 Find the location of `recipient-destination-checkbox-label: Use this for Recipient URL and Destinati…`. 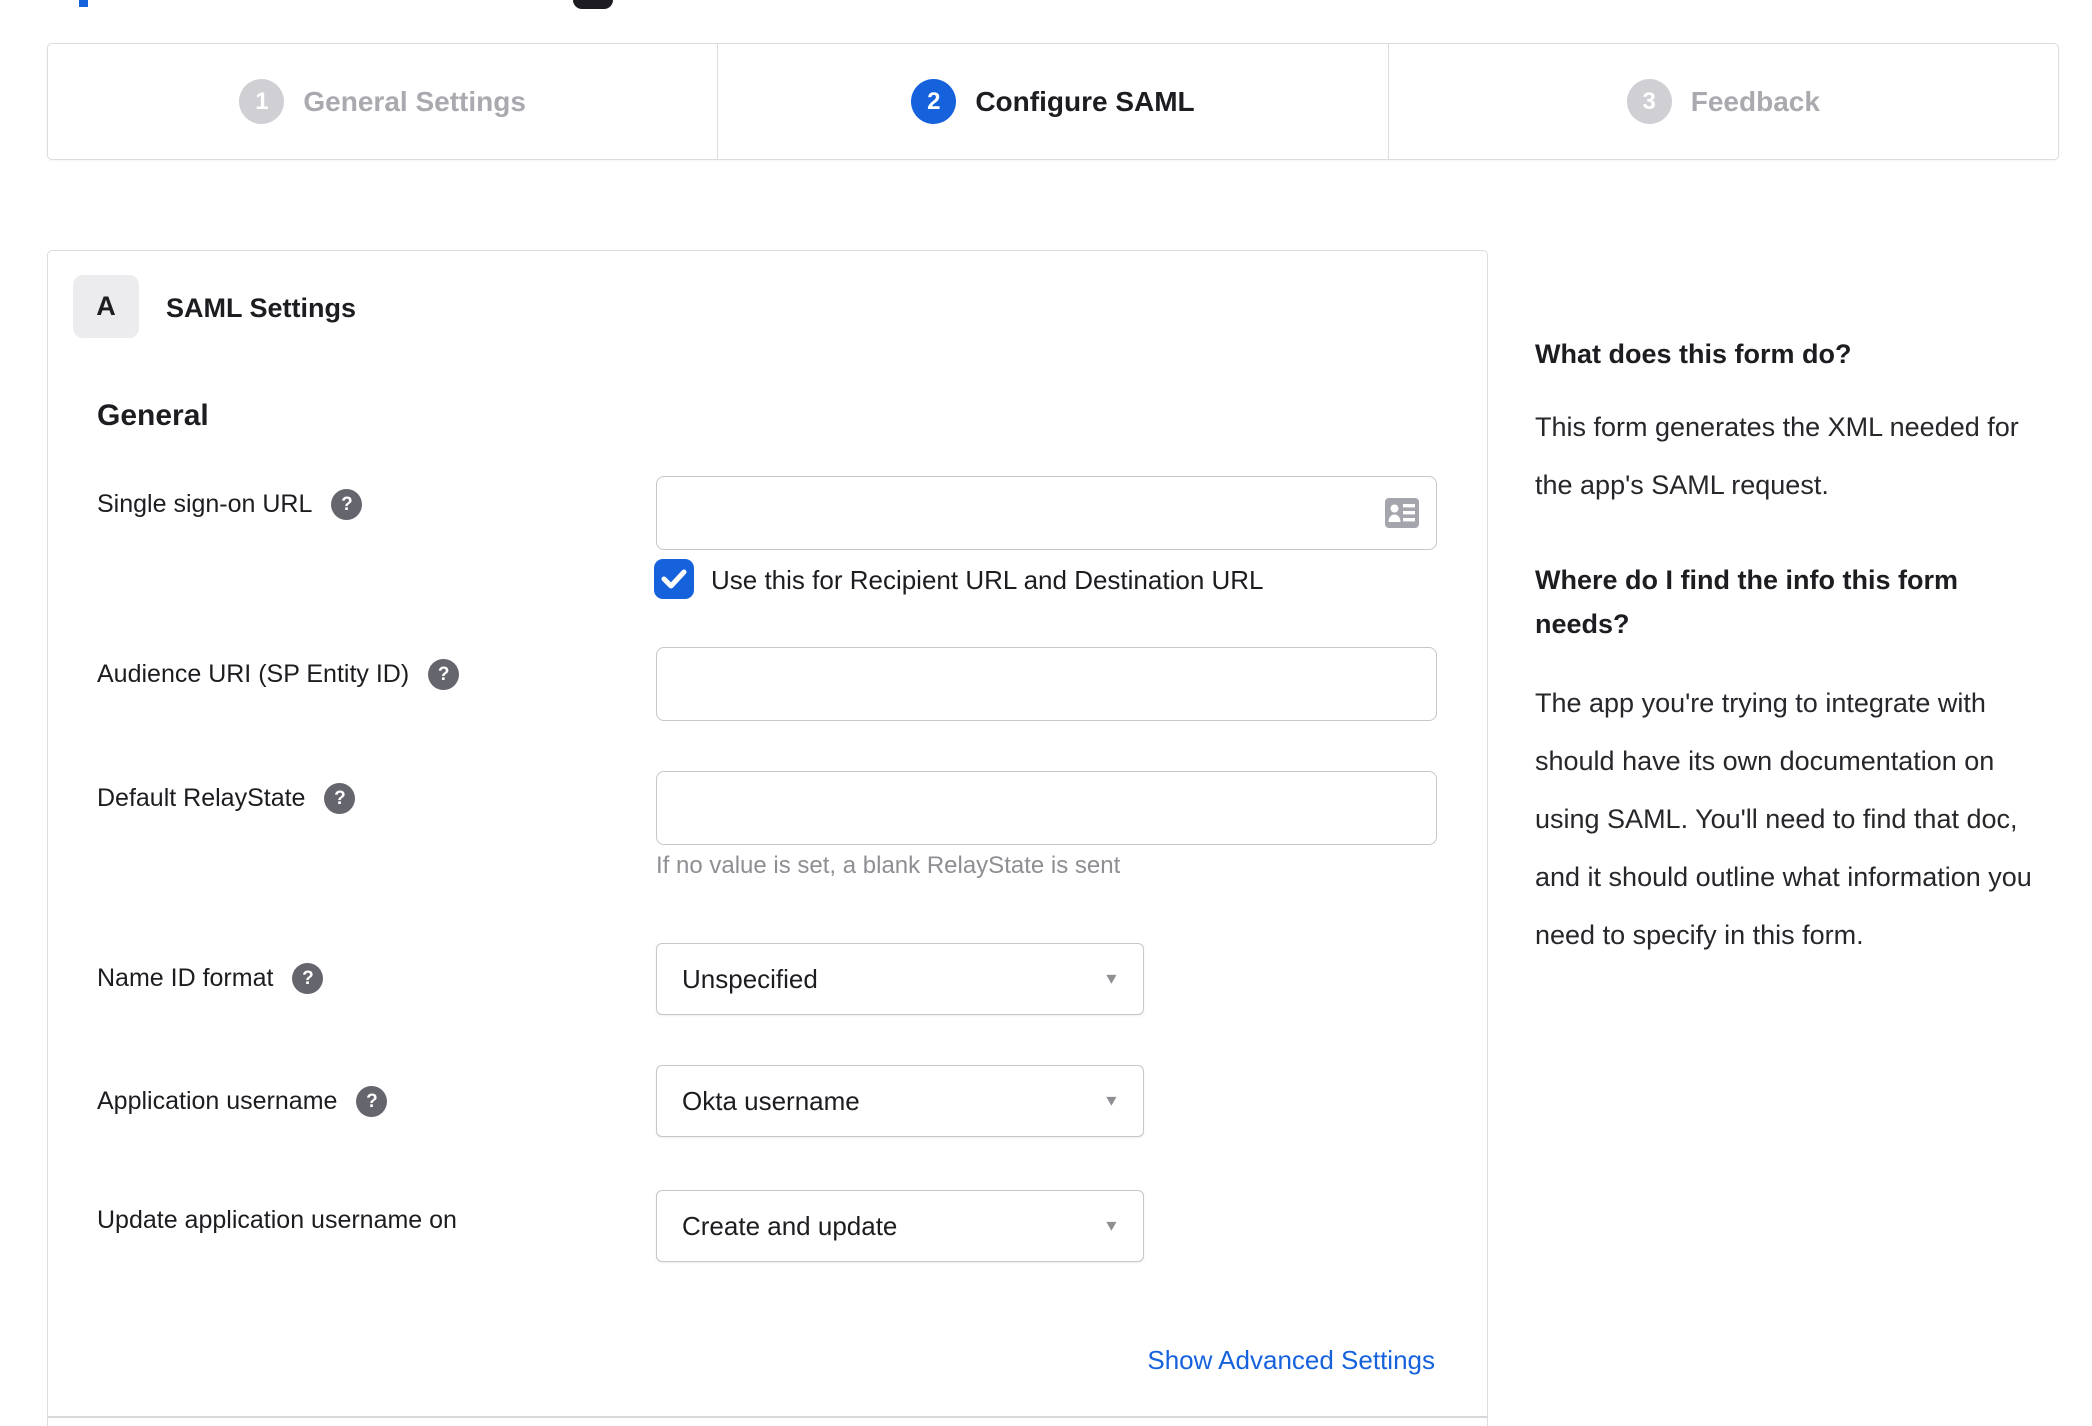

recipient-destination-checkbox-label: Use this for Recipient URL and Destinati… is located at coordinates (987, 580).